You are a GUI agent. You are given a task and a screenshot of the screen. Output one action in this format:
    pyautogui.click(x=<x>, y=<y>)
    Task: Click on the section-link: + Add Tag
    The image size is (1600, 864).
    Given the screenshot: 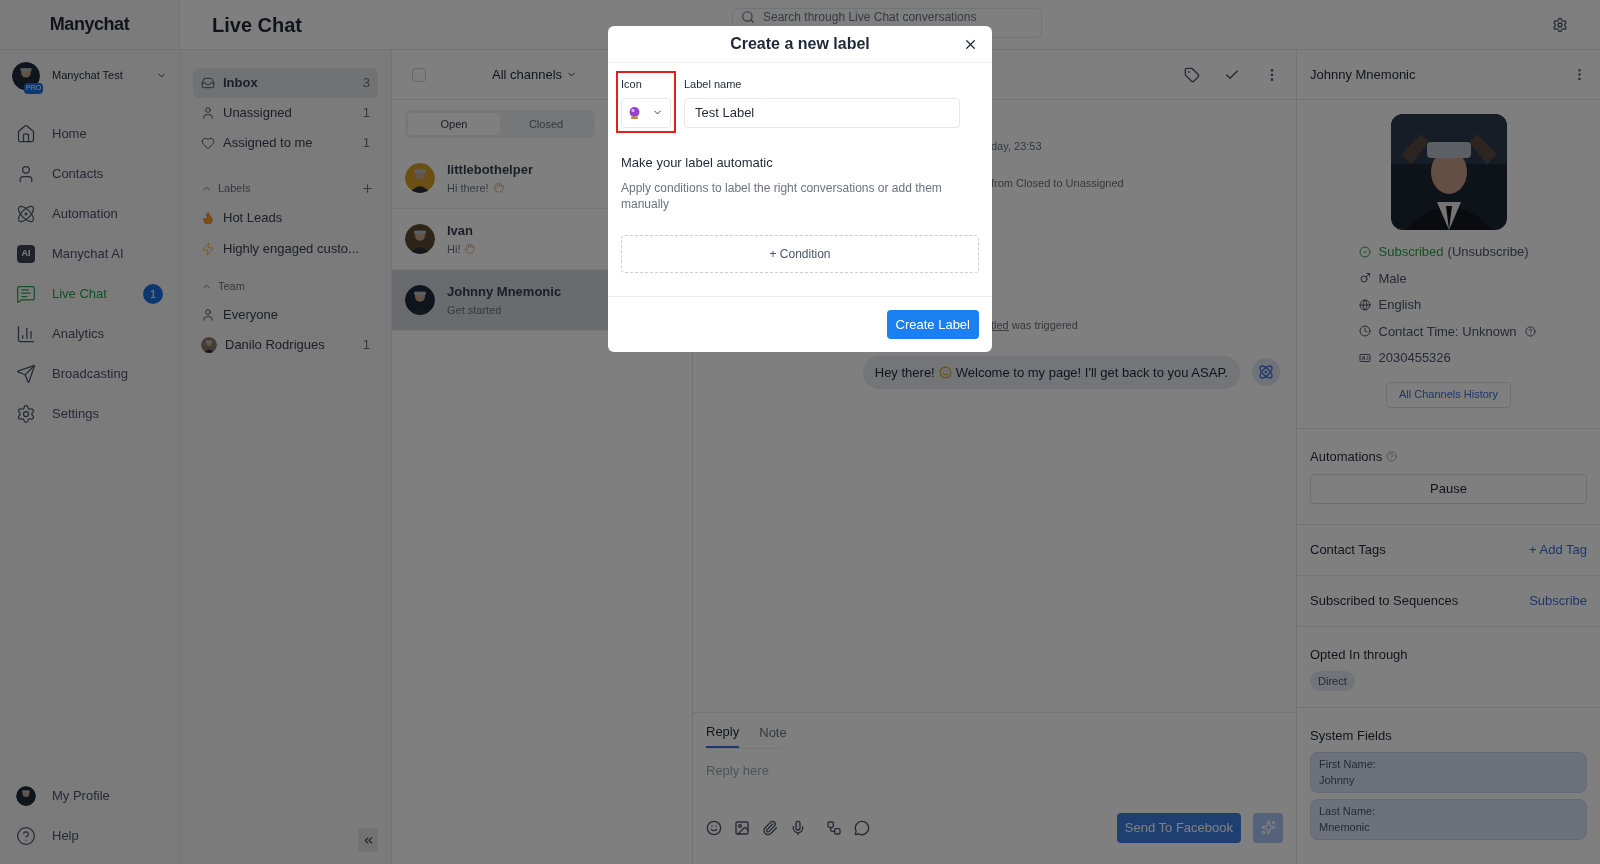 What is the action you would take?
    pyautogui.click(x=1558, y=550)
    